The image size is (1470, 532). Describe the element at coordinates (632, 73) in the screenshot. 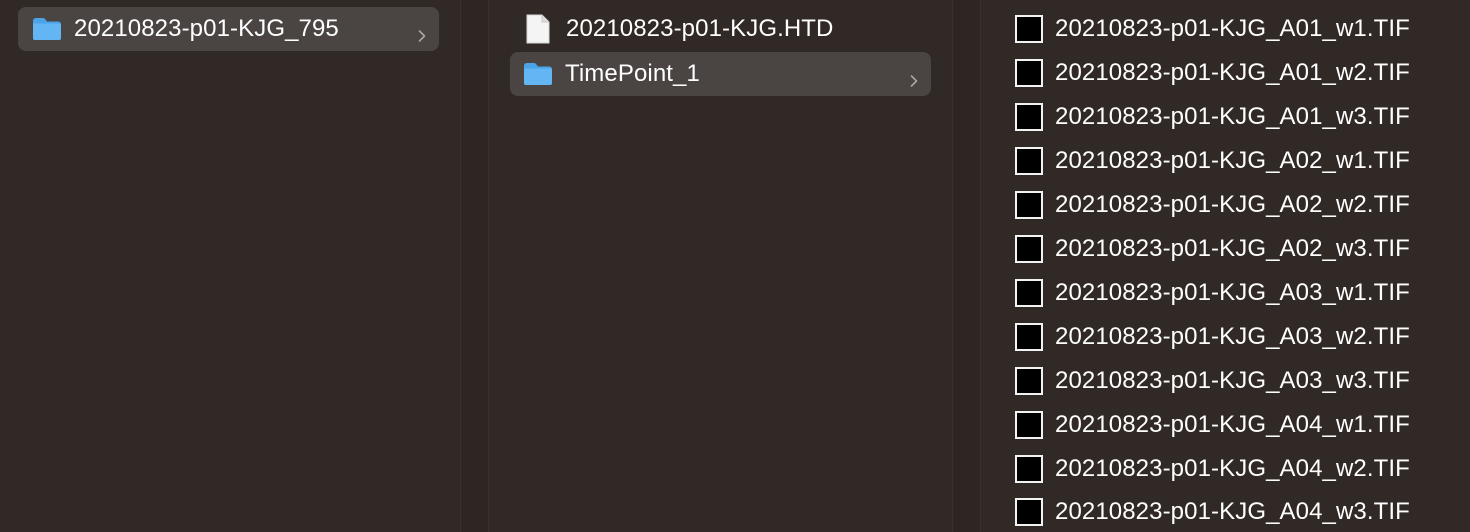

I see `folder-label: TimePoint_1` at that location.